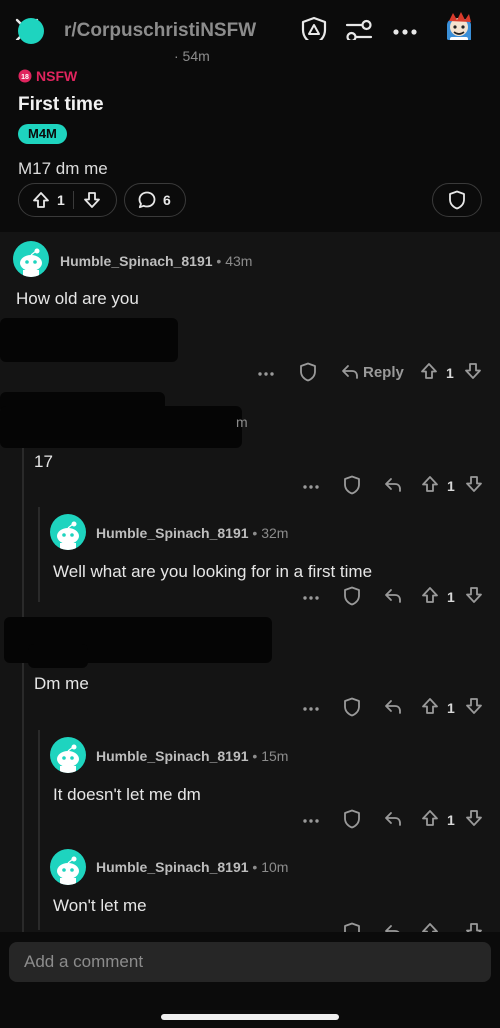  Describe the element at coordinates (415, 927) in the screenshot. I see `comment-actions-partial` at that location.